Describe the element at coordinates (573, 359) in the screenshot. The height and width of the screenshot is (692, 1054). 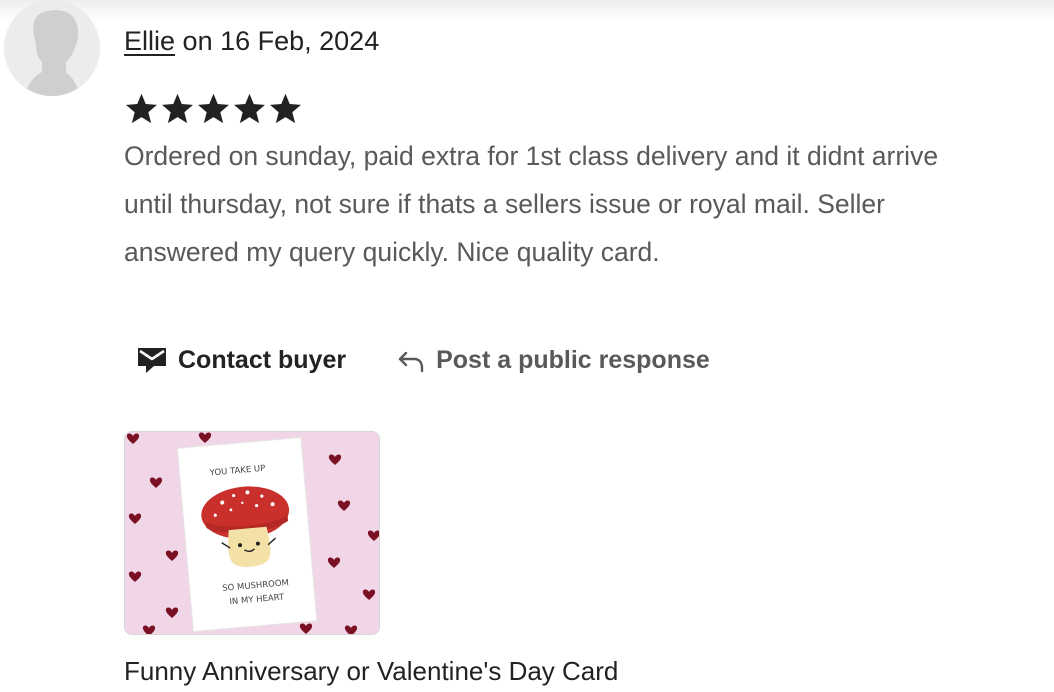
I see `post-public-response-label: Post a public response` at that location.